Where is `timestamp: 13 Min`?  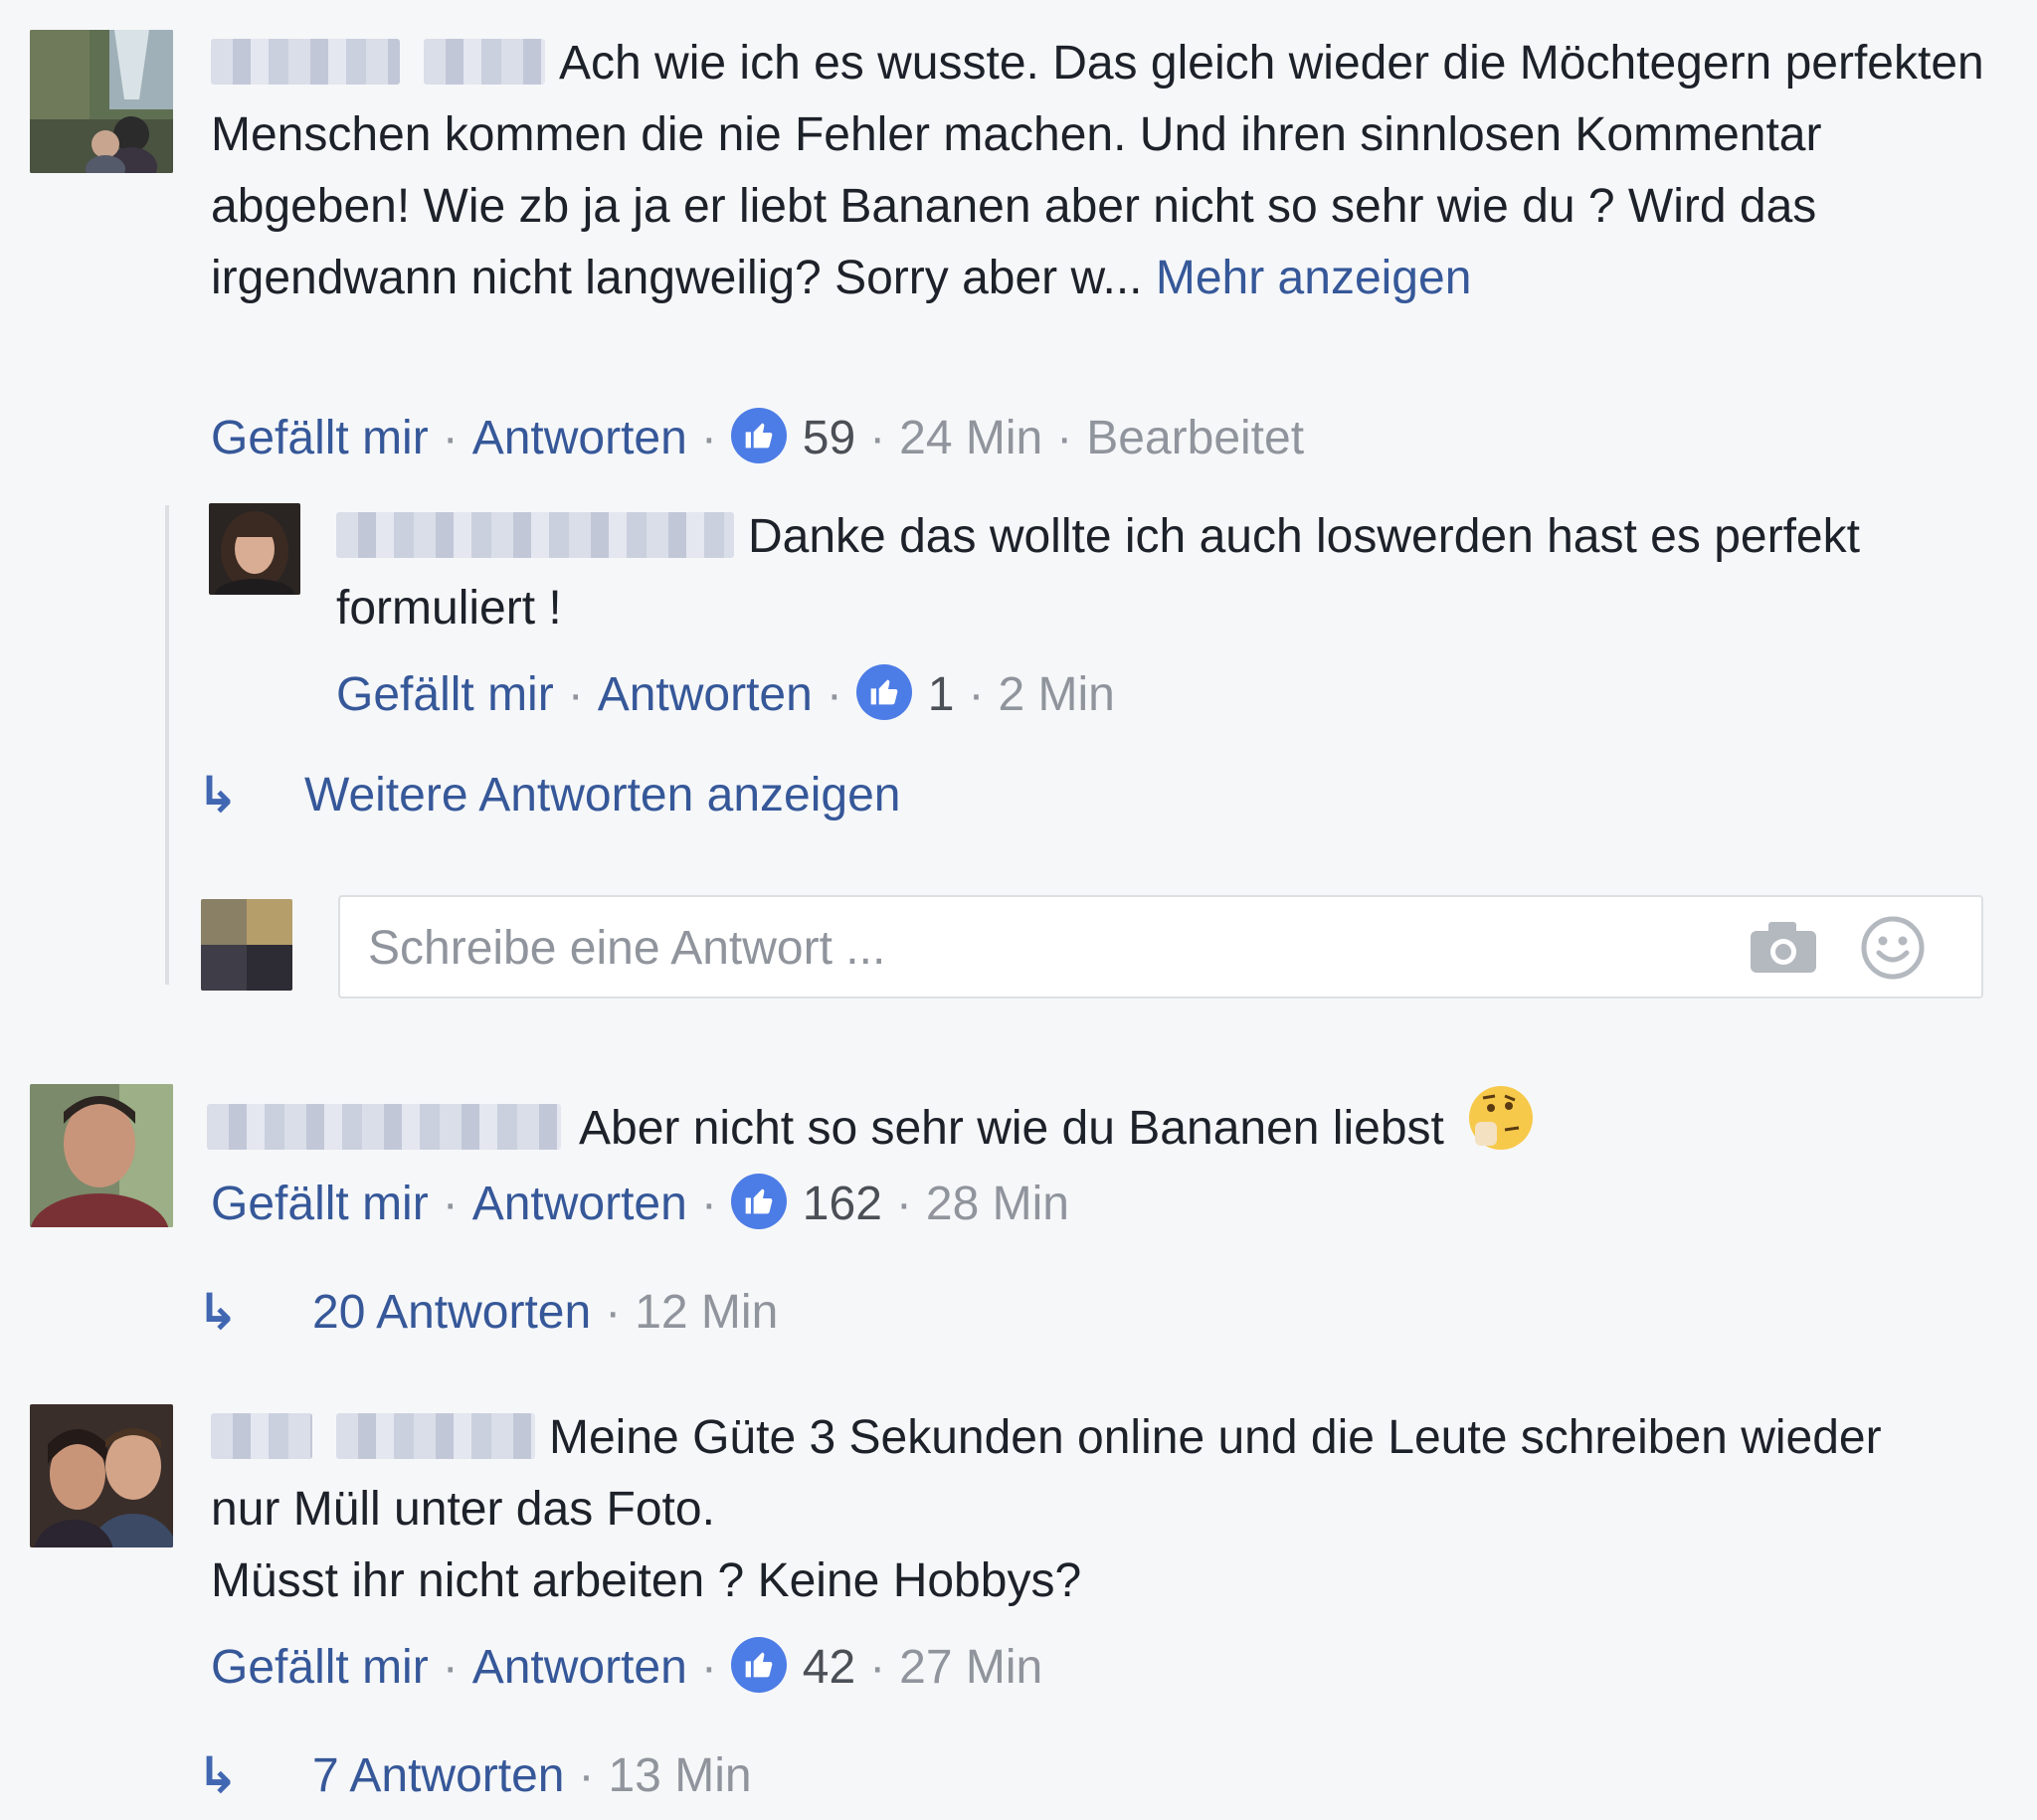 timestamp: 13 Min is located at coordinates (680, 1775).